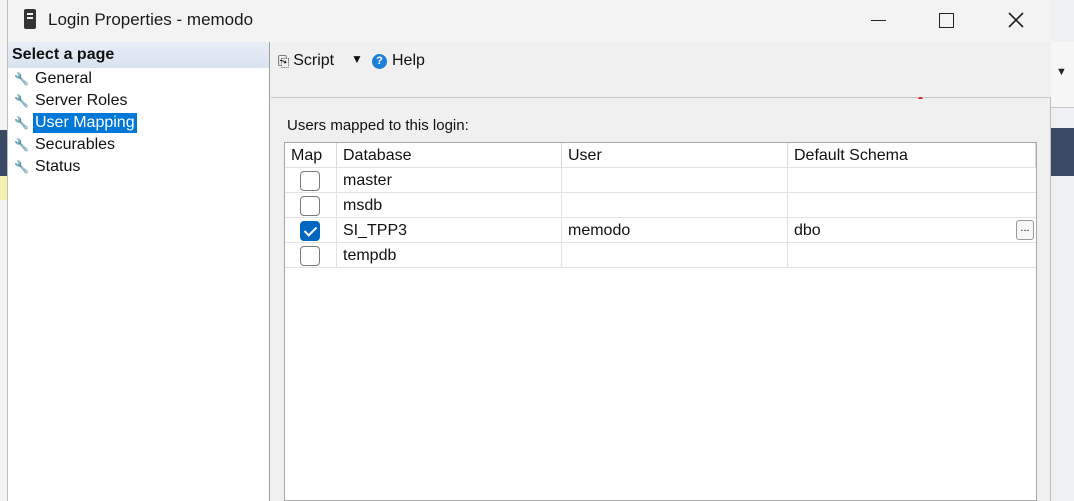 The image size is (1074, 501). I want to click on minimize-button, so click(878, 20).